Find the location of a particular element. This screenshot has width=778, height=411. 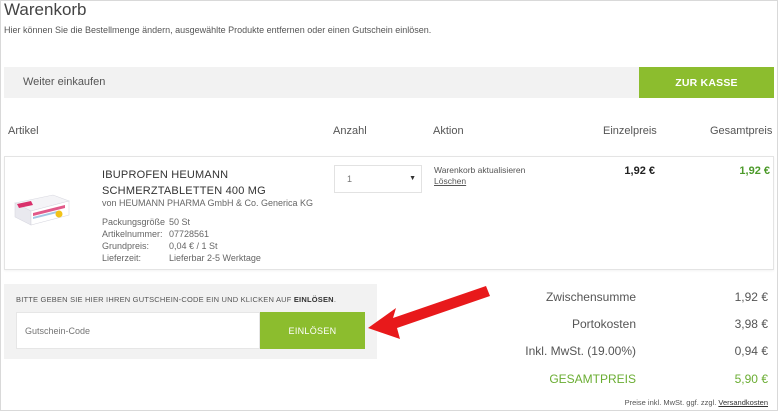

shipping-costs-link: Versandkosten is located at coordinates (743, 402).